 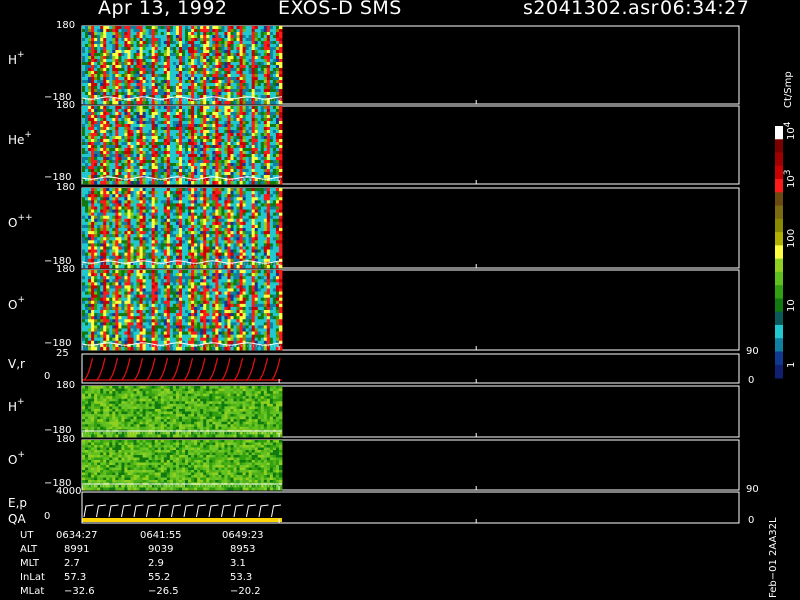 What do you see at coordinates (156, 563) in the screenshot?
I see `orbit-value: 2.9` at bounding box center [156, 563].